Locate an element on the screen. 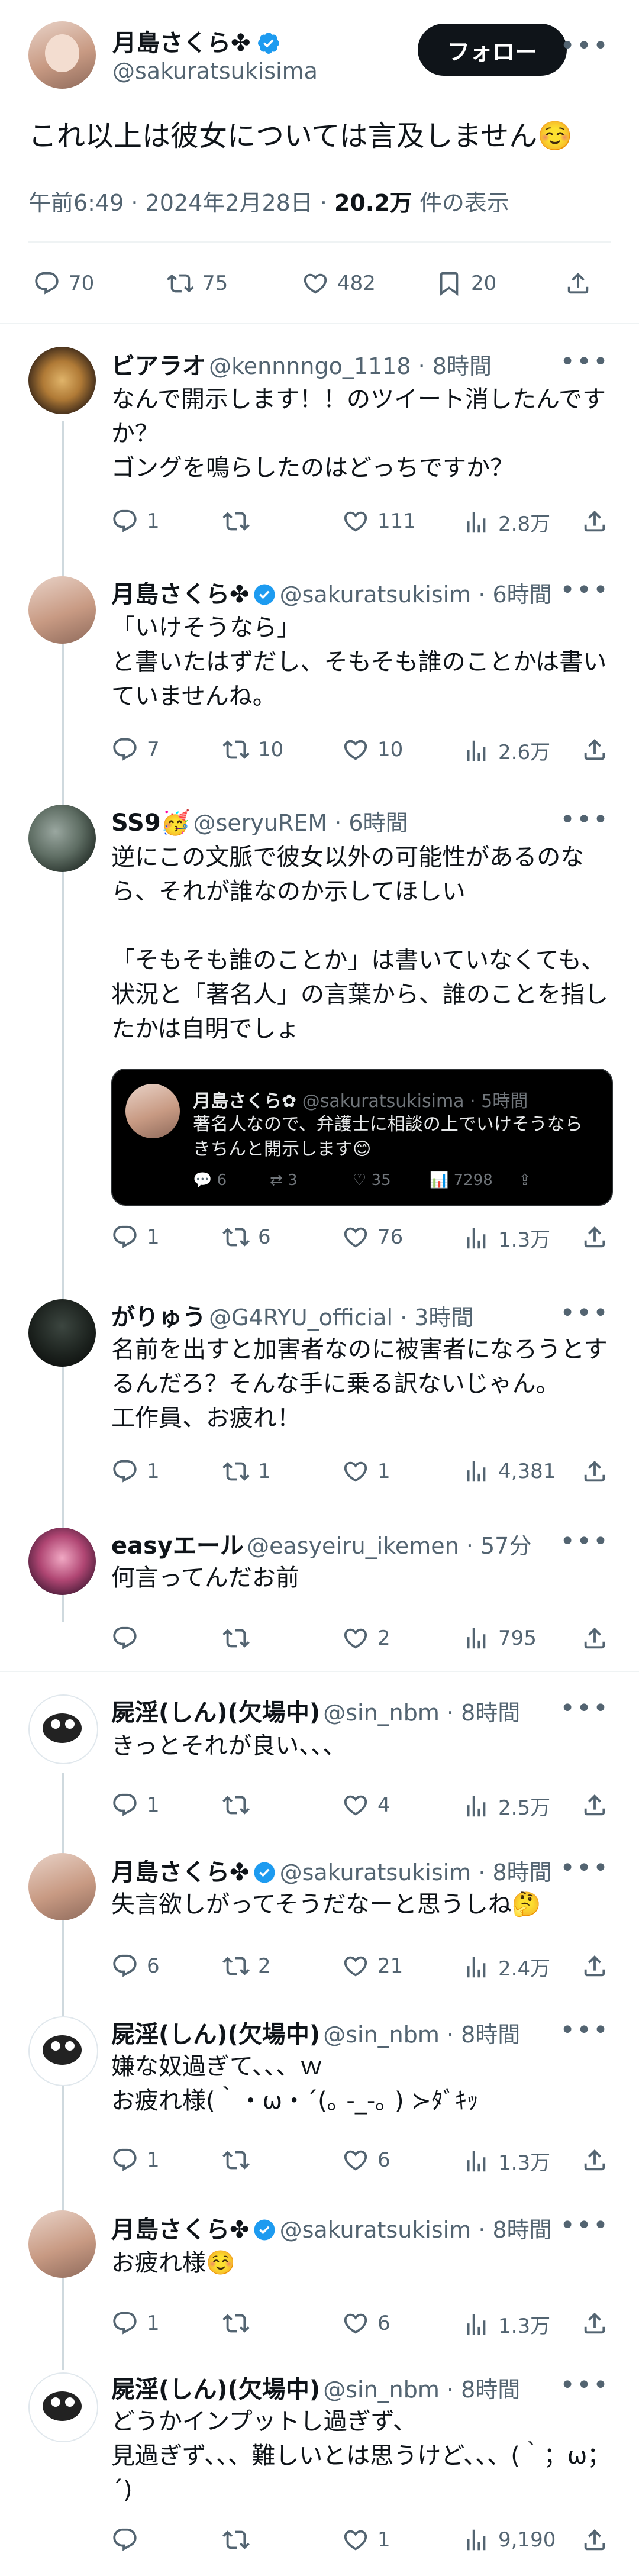 Image resolution: width=639 pixels, height=2576 pixels. reply-header: easyエール @easyeiru_ikemen · 57分 is located at coordinates (321, 1543).